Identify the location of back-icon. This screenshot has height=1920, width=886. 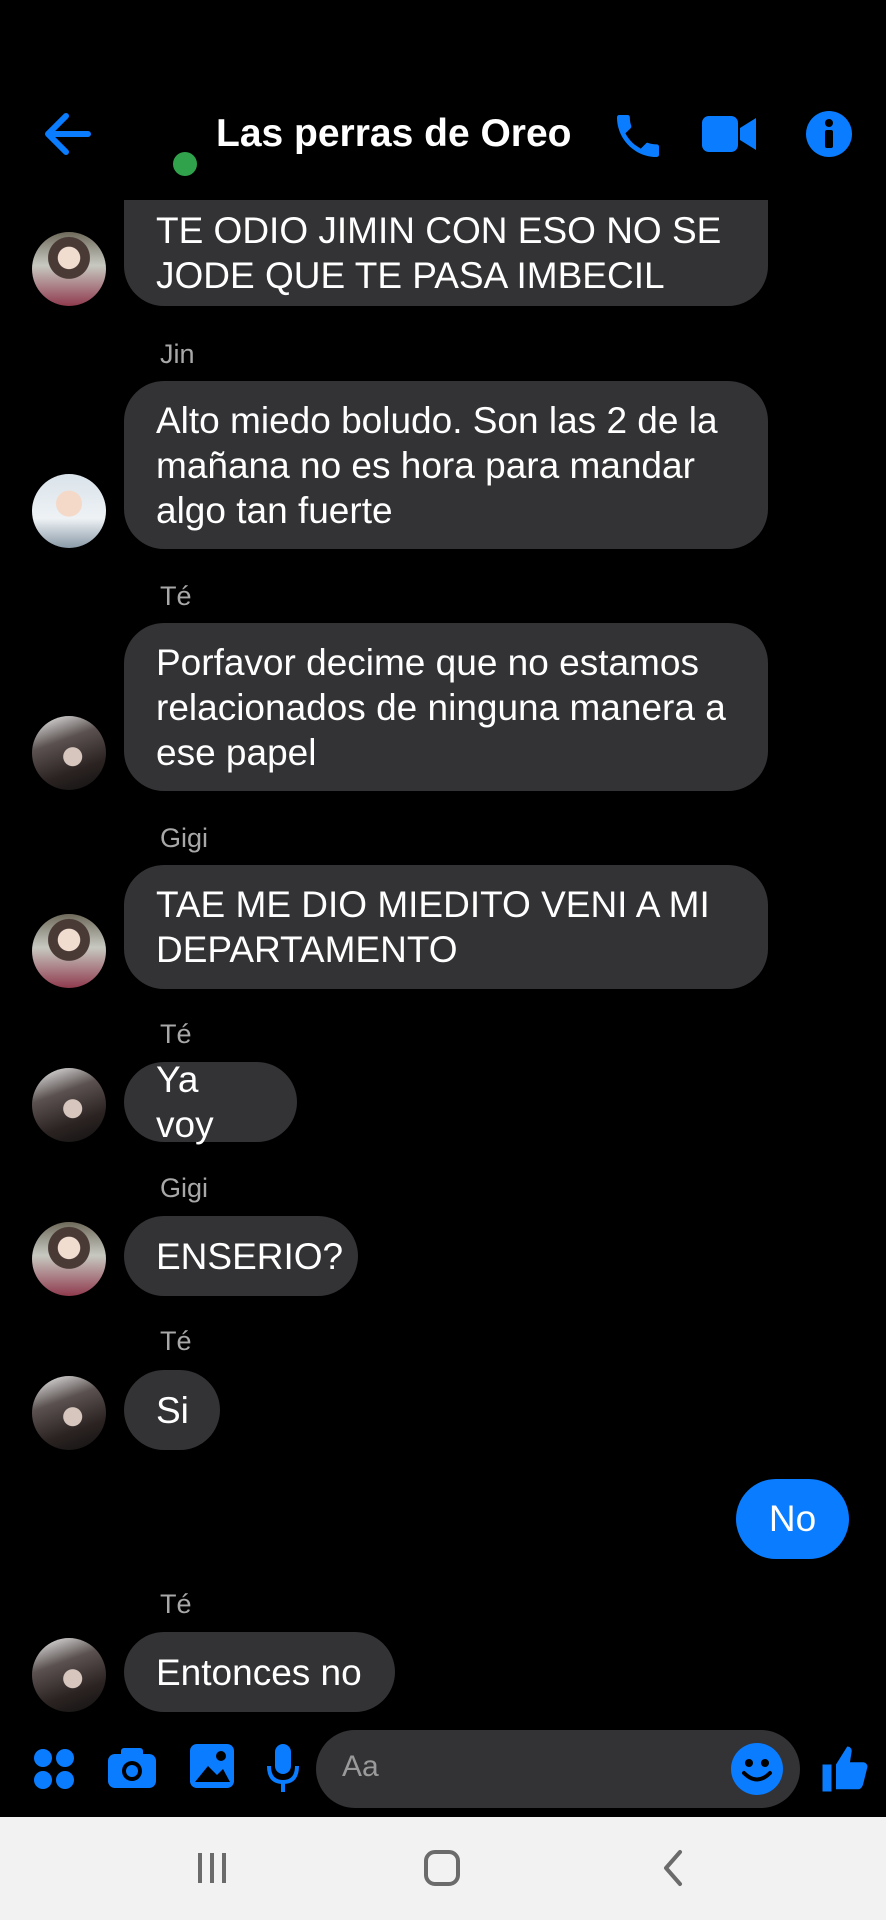
(673, 1868).